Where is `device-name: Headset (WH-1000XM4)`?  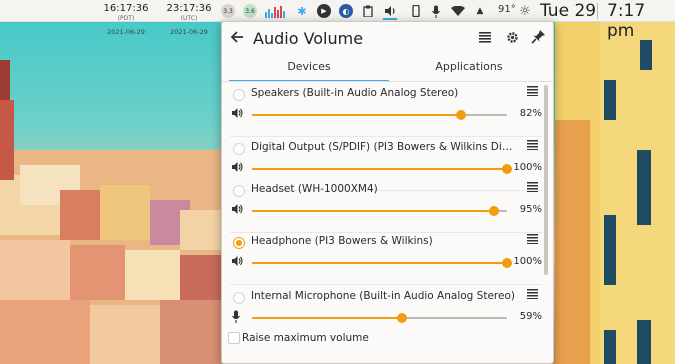 device-name: Headset (WH-1000XM4) is located at coordinates (314, 189).